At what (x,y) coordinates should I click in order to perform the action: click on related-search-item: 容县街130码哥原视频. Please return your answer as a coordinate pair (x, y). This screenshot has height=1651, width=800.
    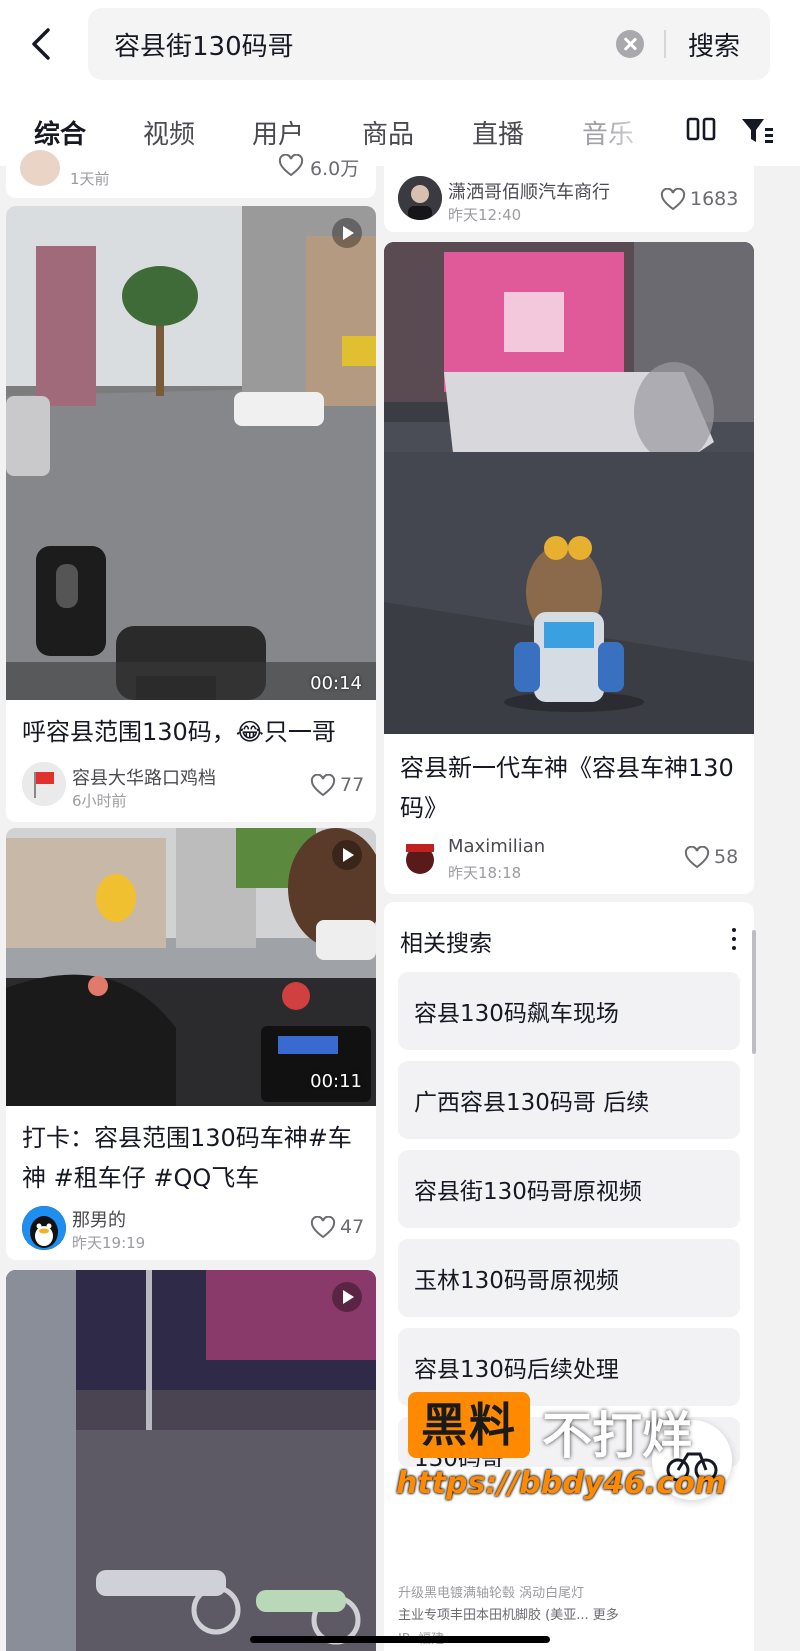
    Looking at the image, I should click on (569, 1189).